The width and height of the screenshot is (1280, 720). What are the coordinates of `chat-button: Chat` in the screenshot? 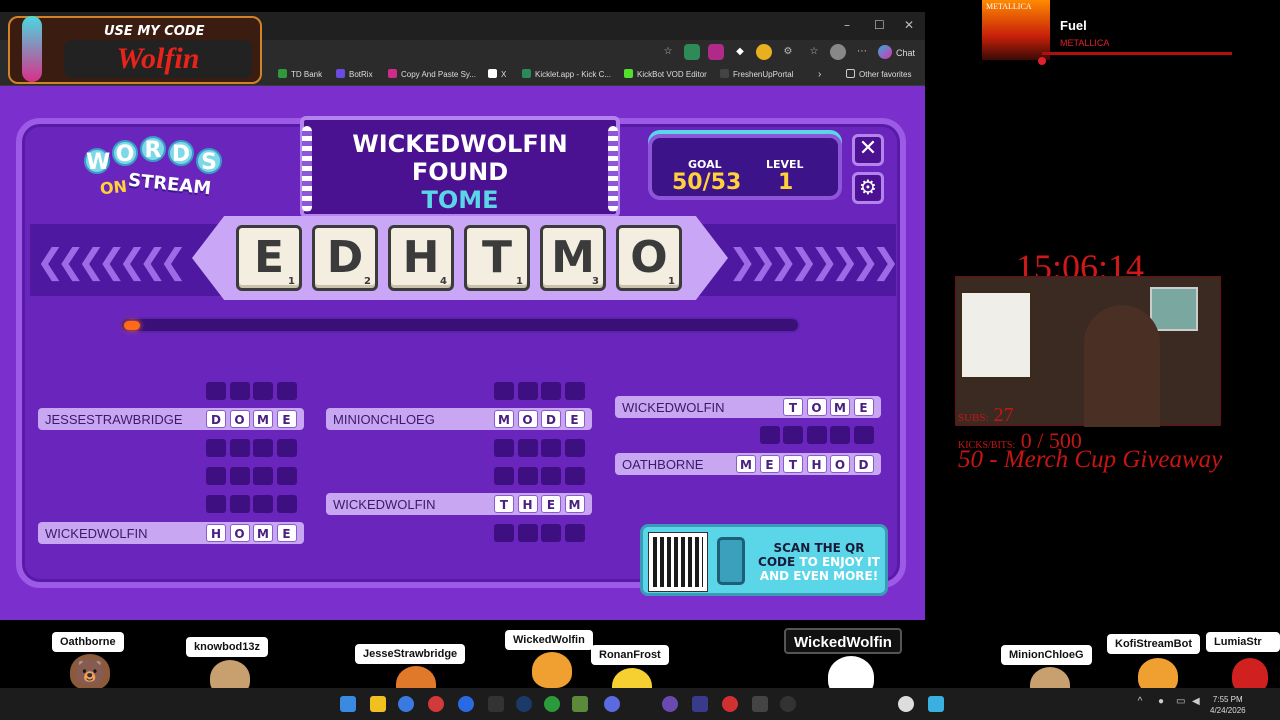 It's located at (896, 52).